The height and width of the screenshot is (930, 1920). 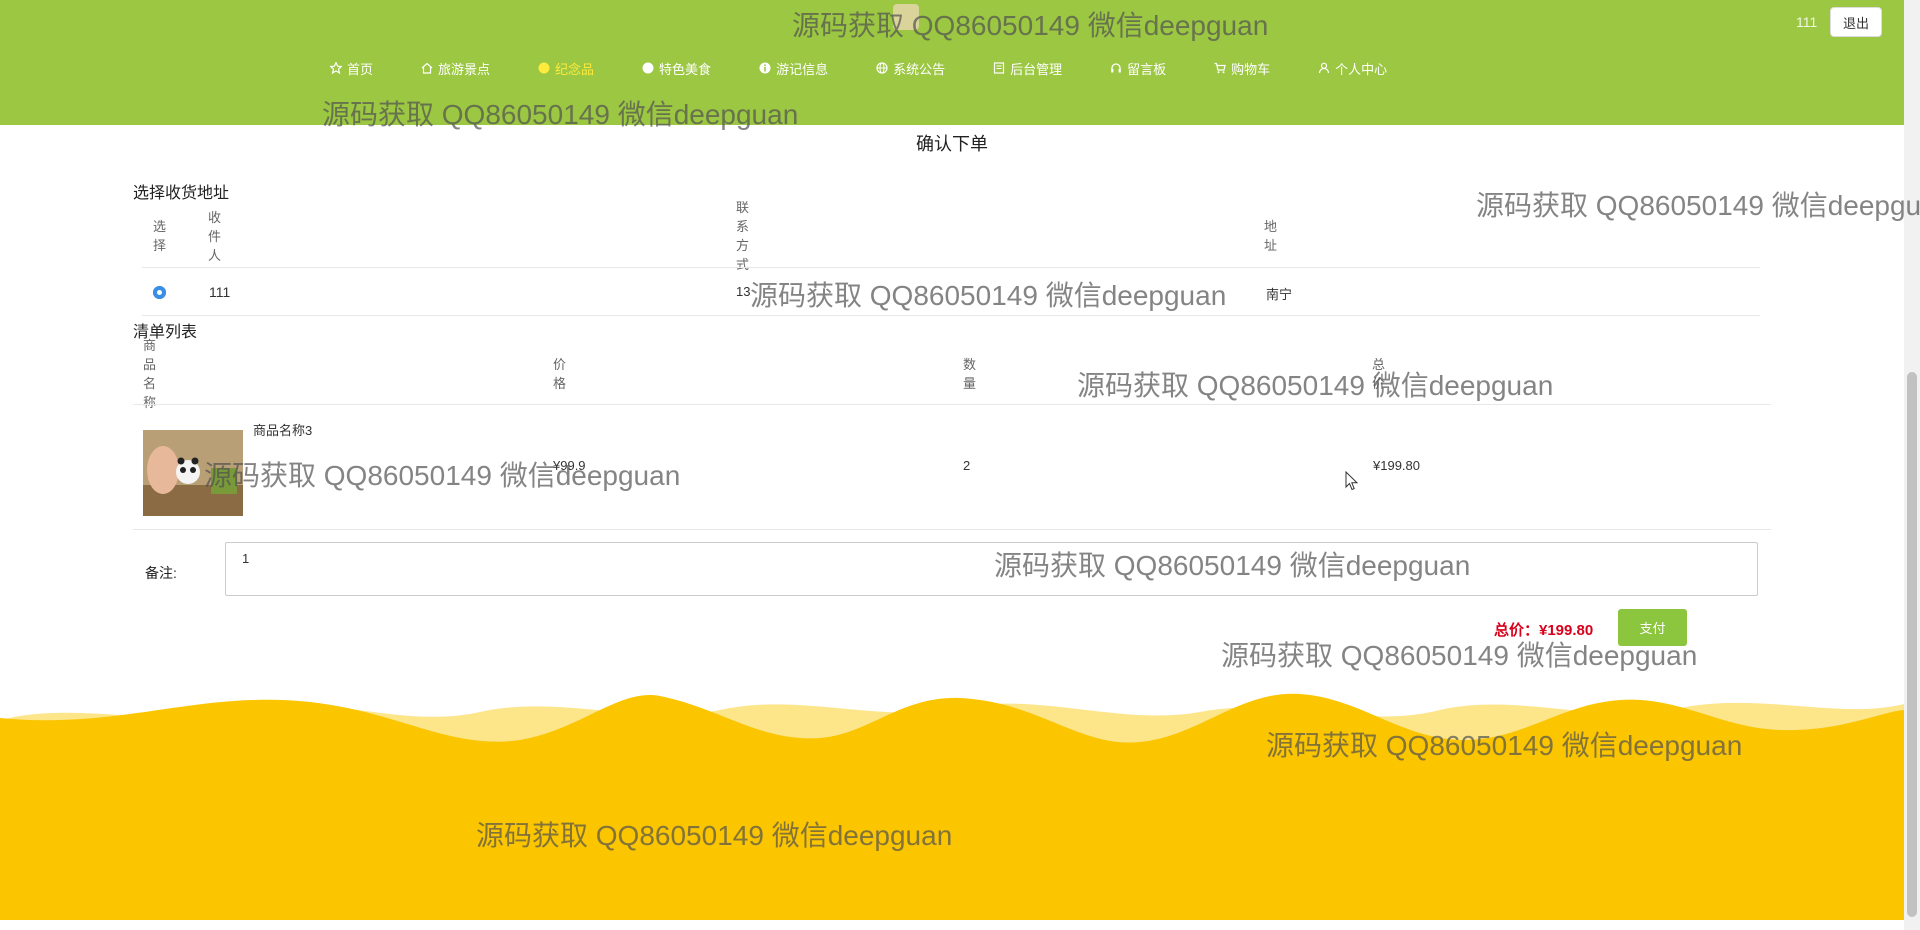 I want to click on nav-item-home: 首页, so click(x=351, y=68).